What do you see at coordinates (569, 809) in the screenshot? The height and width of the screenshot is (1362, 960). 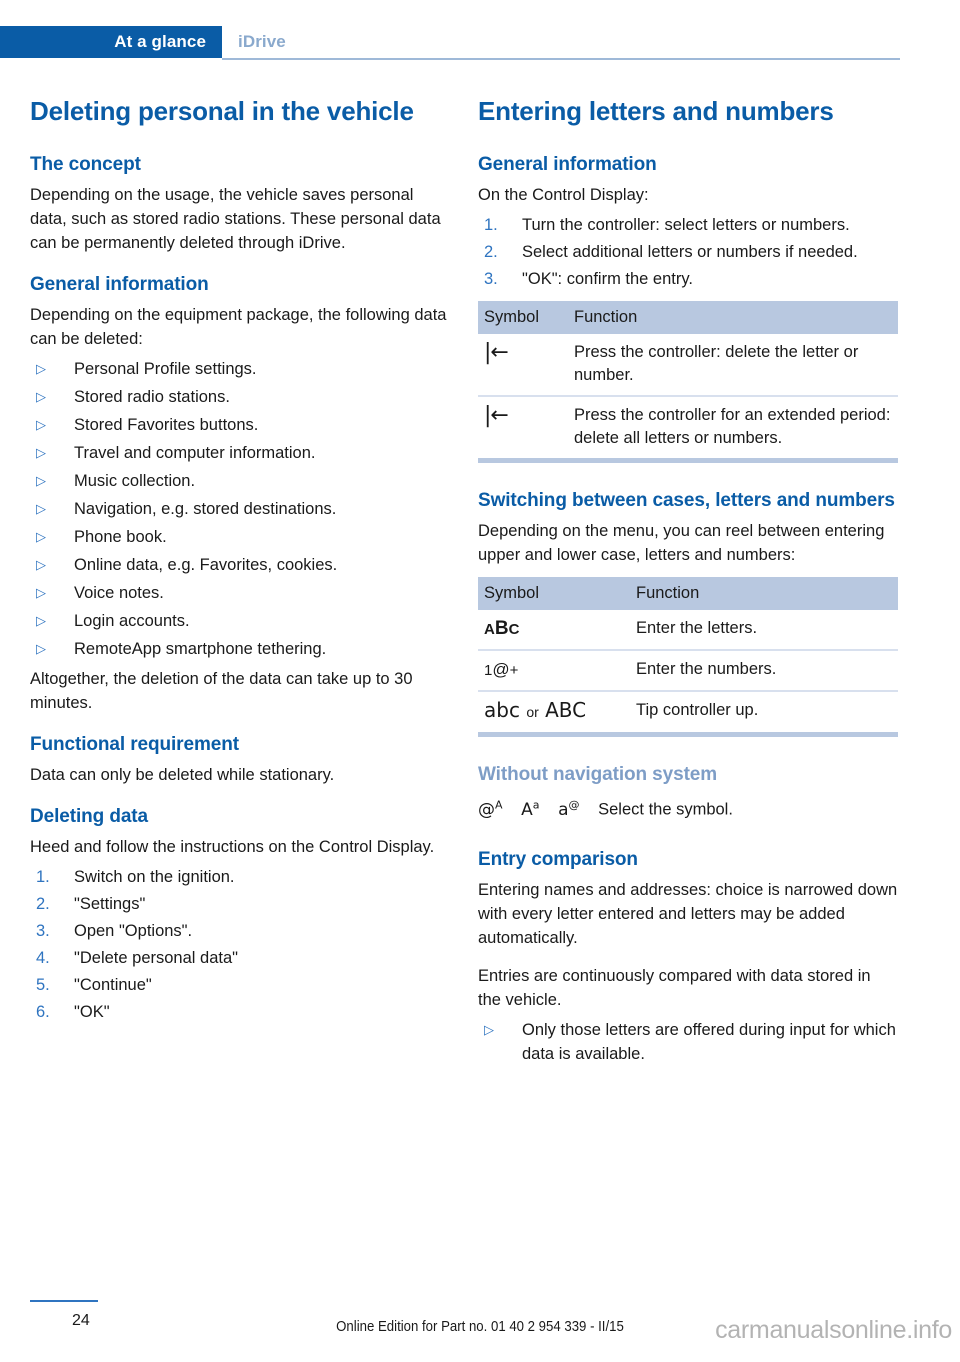 I see `lowercase-at-icon: a@` at bounding box center [569, 809].